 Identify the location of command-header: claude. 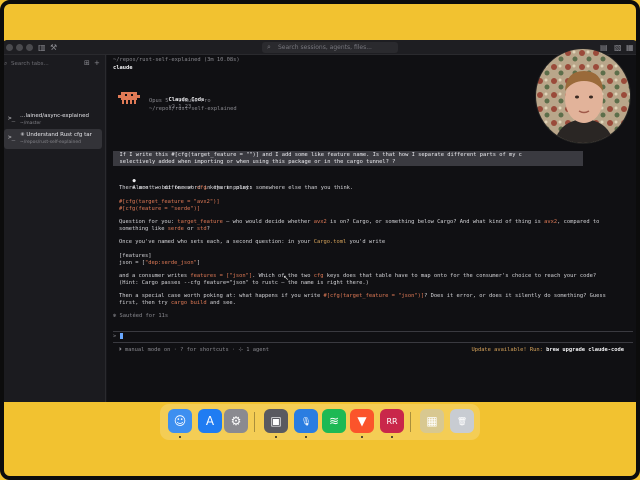
(123, 68).